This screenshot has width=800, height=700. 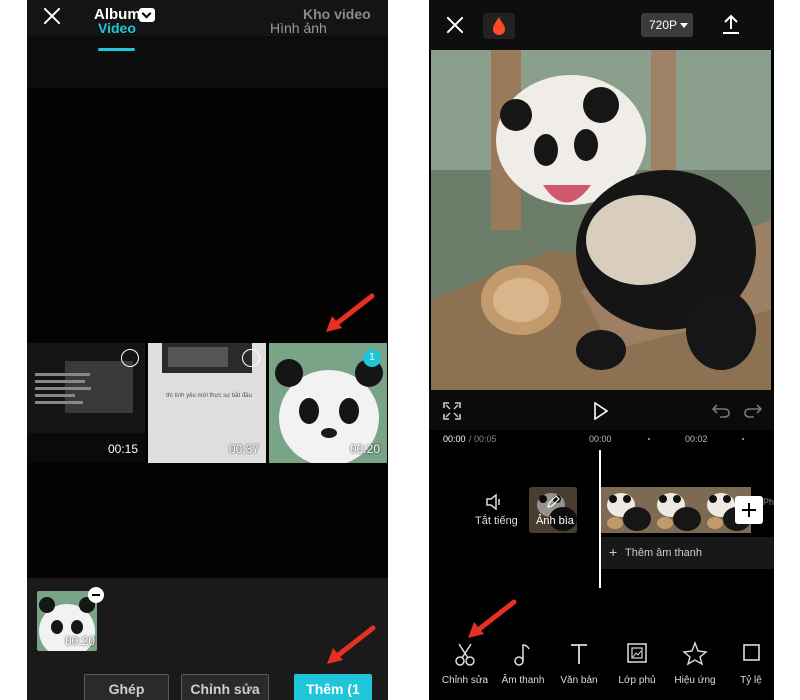 I want to click on redo-icon, so click(x=753, y=410).